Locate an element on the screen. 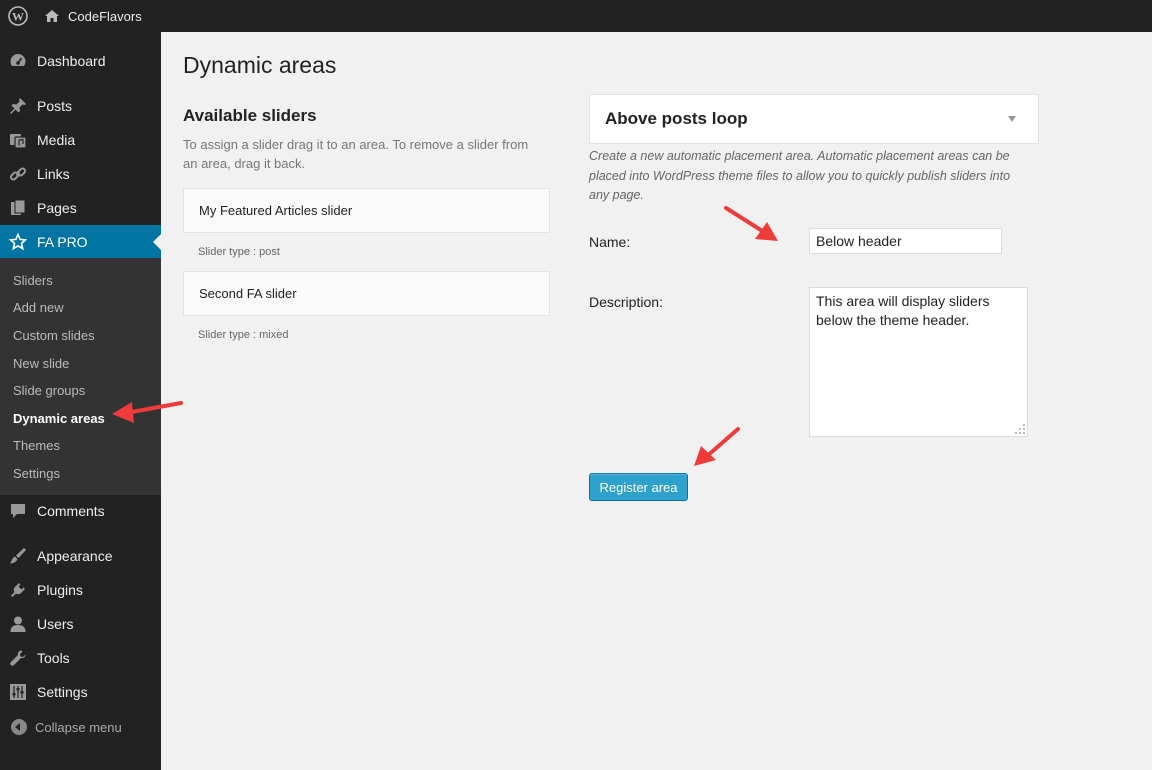 Image resolution: width=1152 pixels, height=770 pixels. menu-item-label: Settings is located at coordinates (62, 692).